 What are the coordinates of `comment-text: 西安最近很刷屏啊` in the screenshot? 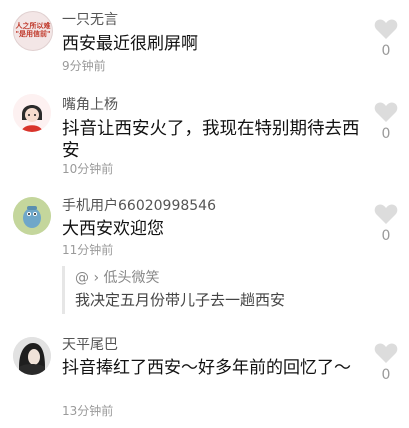 It's located at (130, 44).